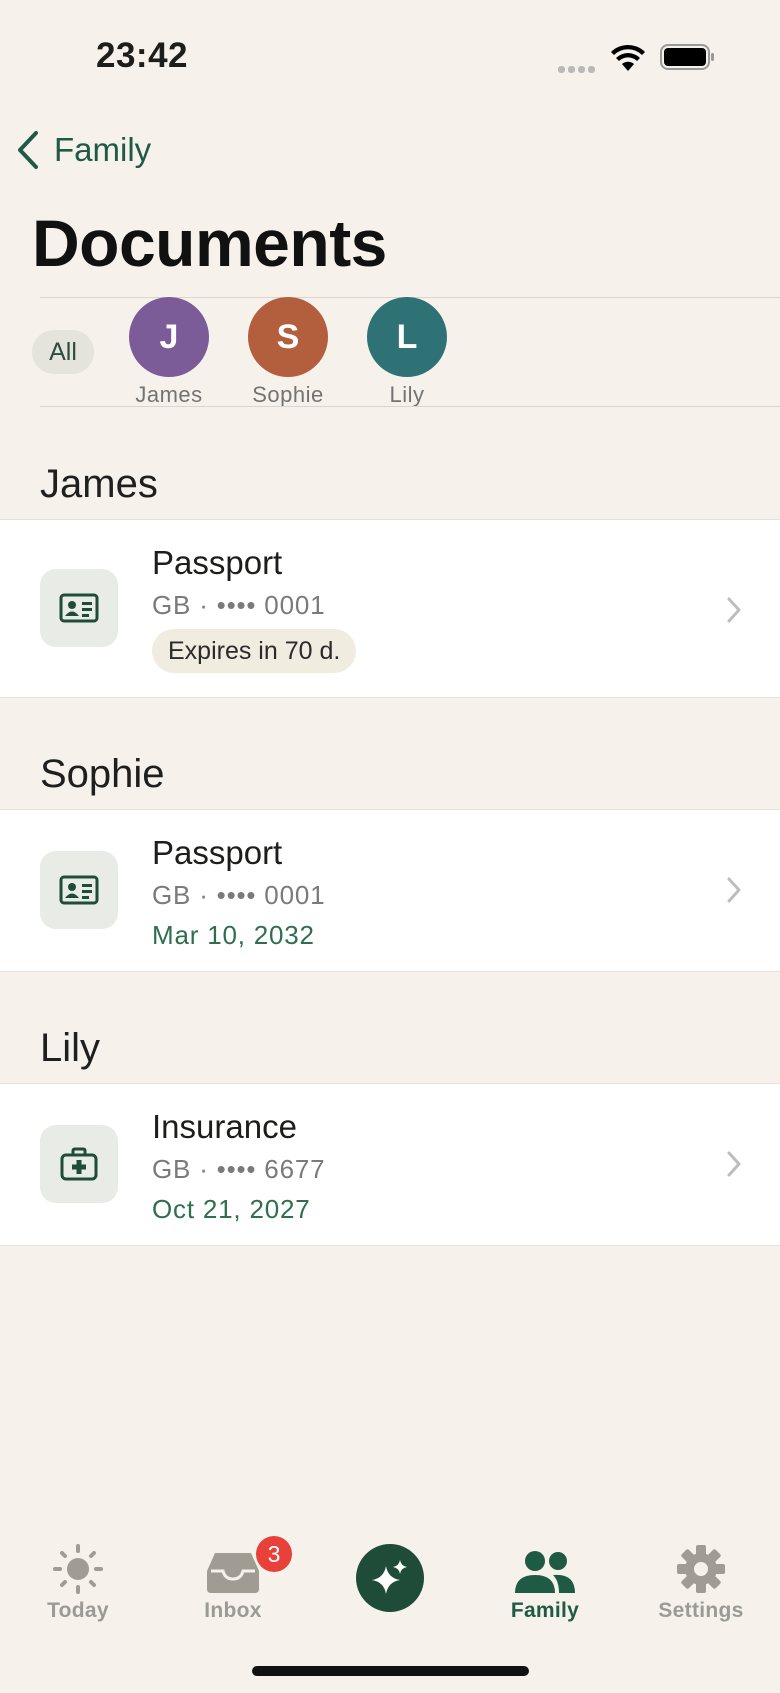  I want to click on ai-assistant-button, so click(390, 1578).